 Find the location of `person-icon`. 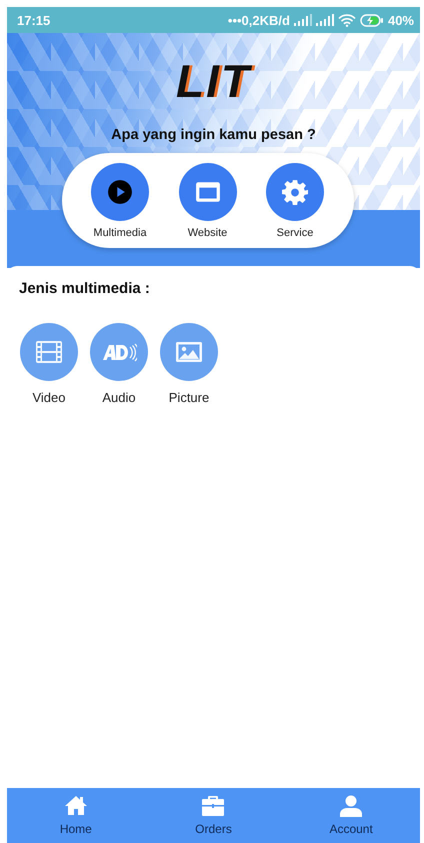

person-icon is located at coordinates (351, 806).